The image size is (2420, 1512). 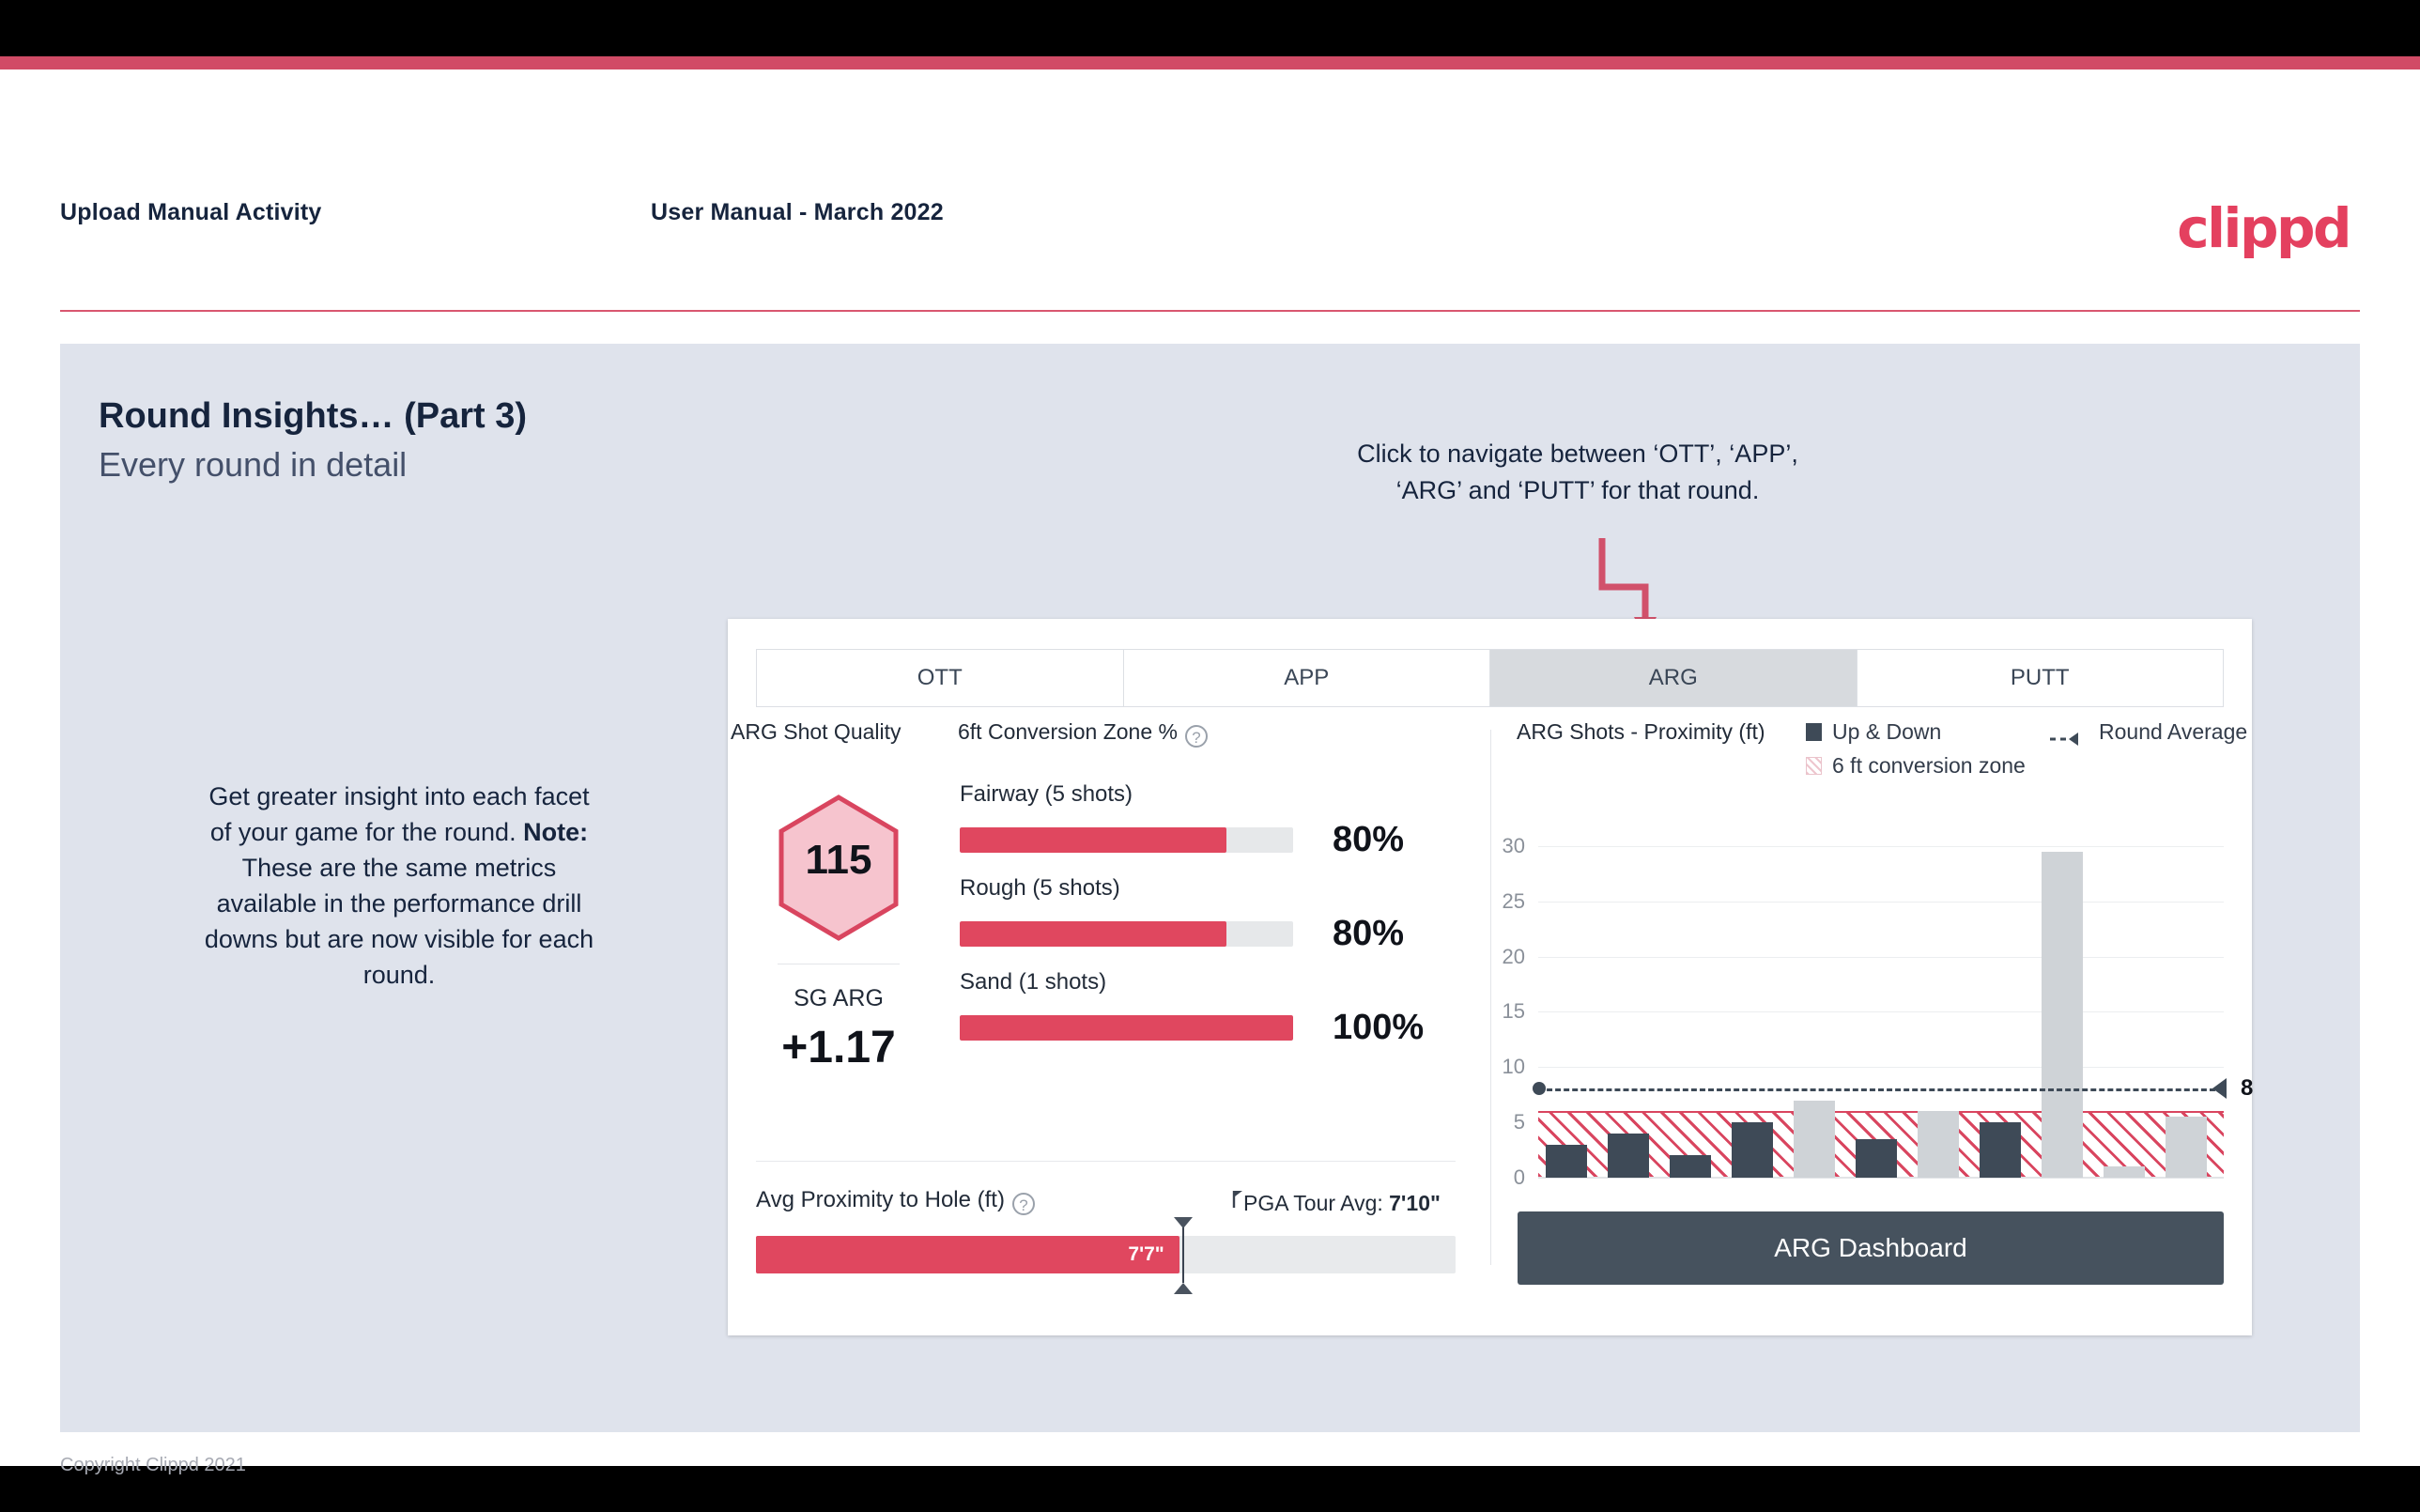 What do you see at coordinates (2070, 736) in the screenshot?
I see `dashed-arrow-icon` at bounding box center [2070, 736].